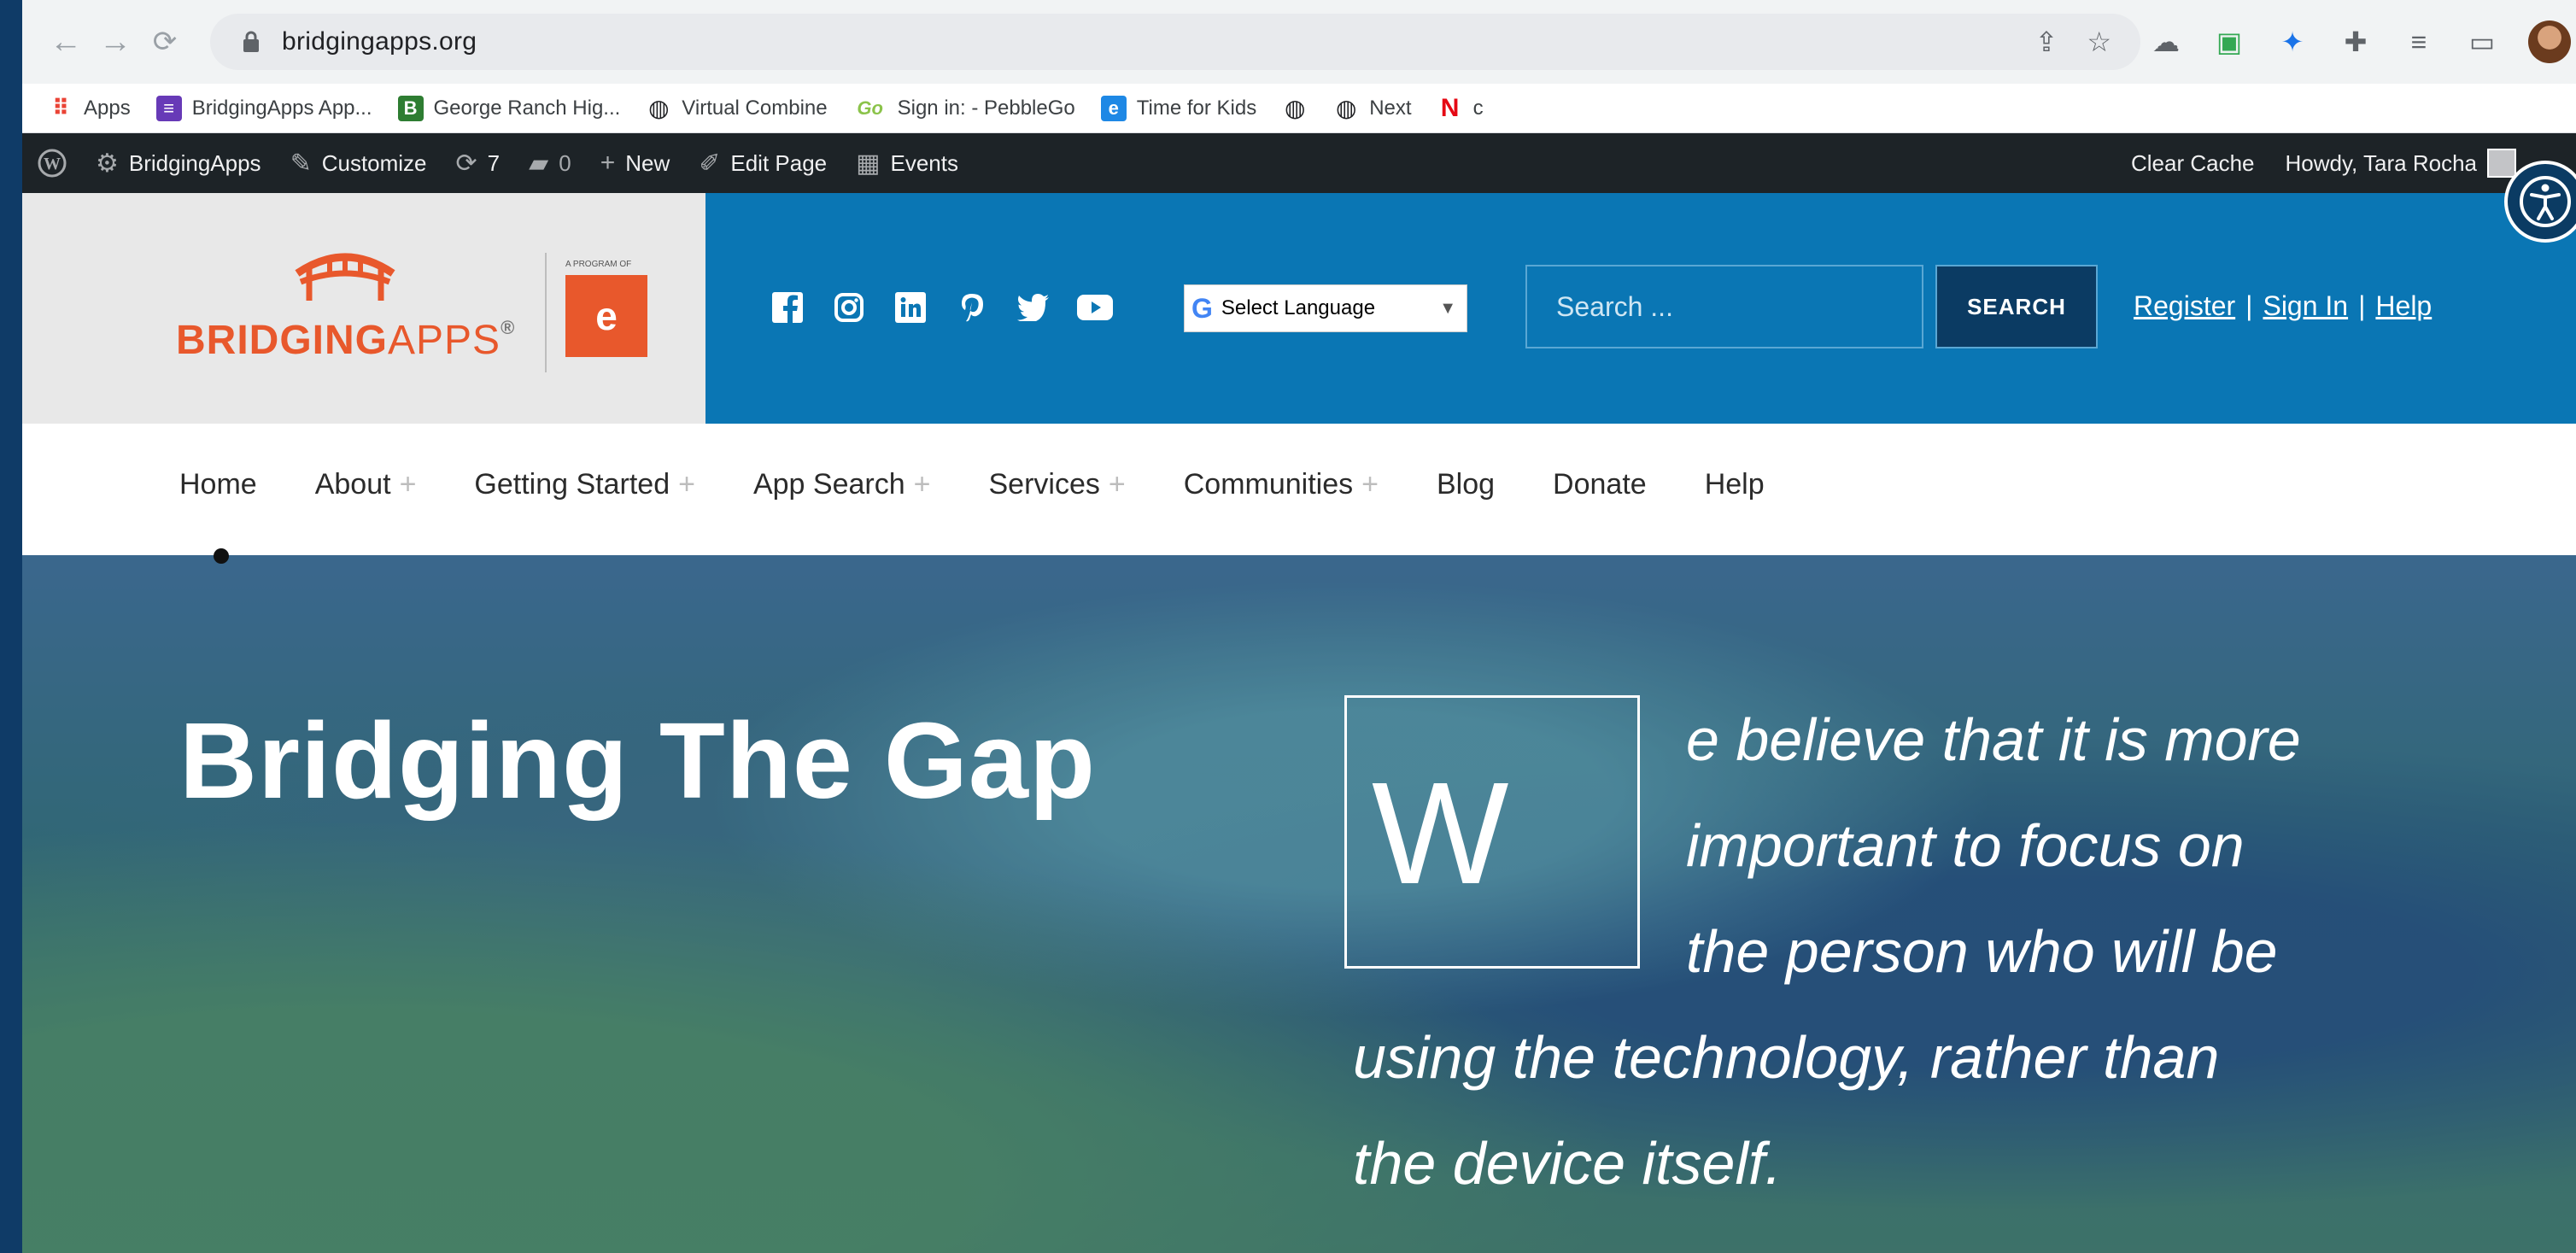 This screenshot has height=1253, width=2576. What do you see at coordinates (737, 108) in the screenshot?
I see `bookmark-virtual-combine: ◍ Virtual Combine` at bounding box center [737, 108].